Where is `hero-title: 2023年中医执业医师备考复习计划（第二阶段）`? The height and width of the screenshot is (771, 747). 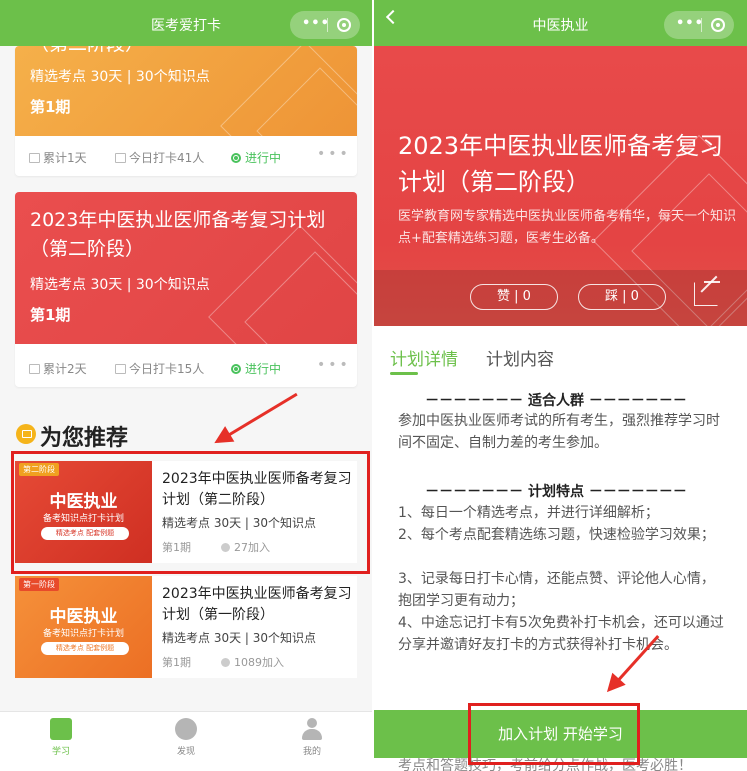 hero-title: 2023年中医执业医师备考复习计划（第二阶段） is located at coordinates (561, 164).